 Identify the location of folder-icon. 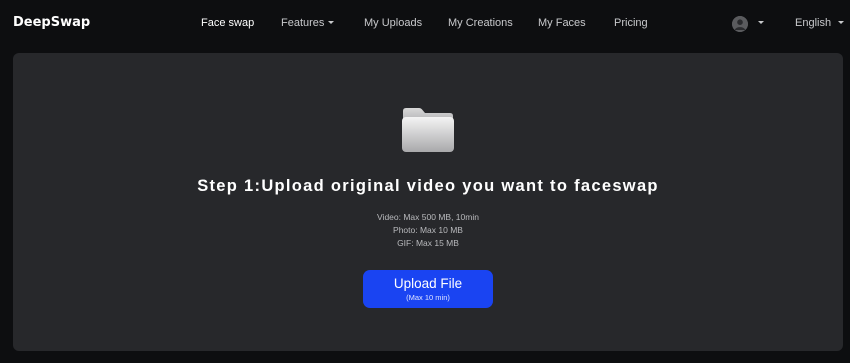
(428, 130).